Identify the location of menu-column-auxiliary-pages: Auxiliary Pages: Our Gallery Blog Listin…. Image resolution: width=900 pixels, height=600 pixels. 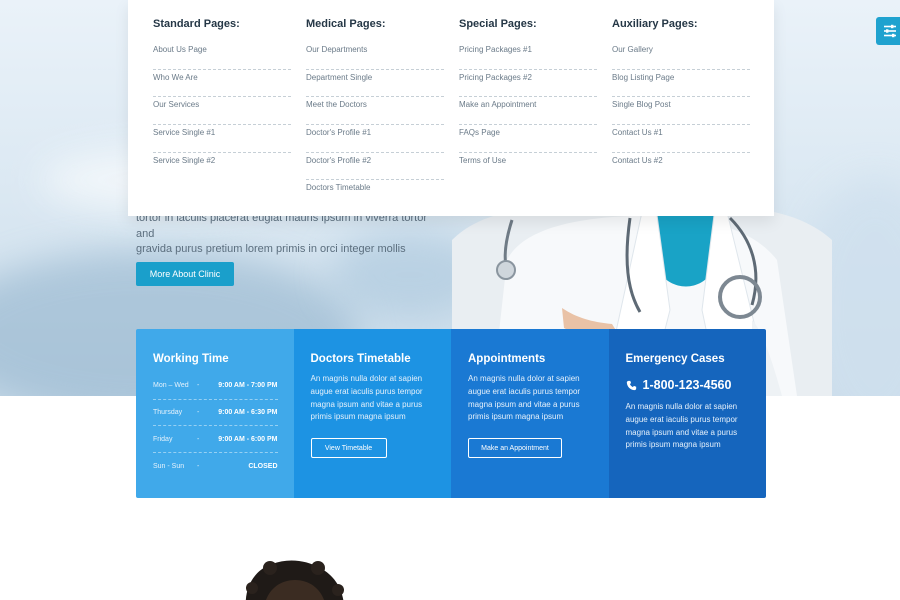
(681, 98).